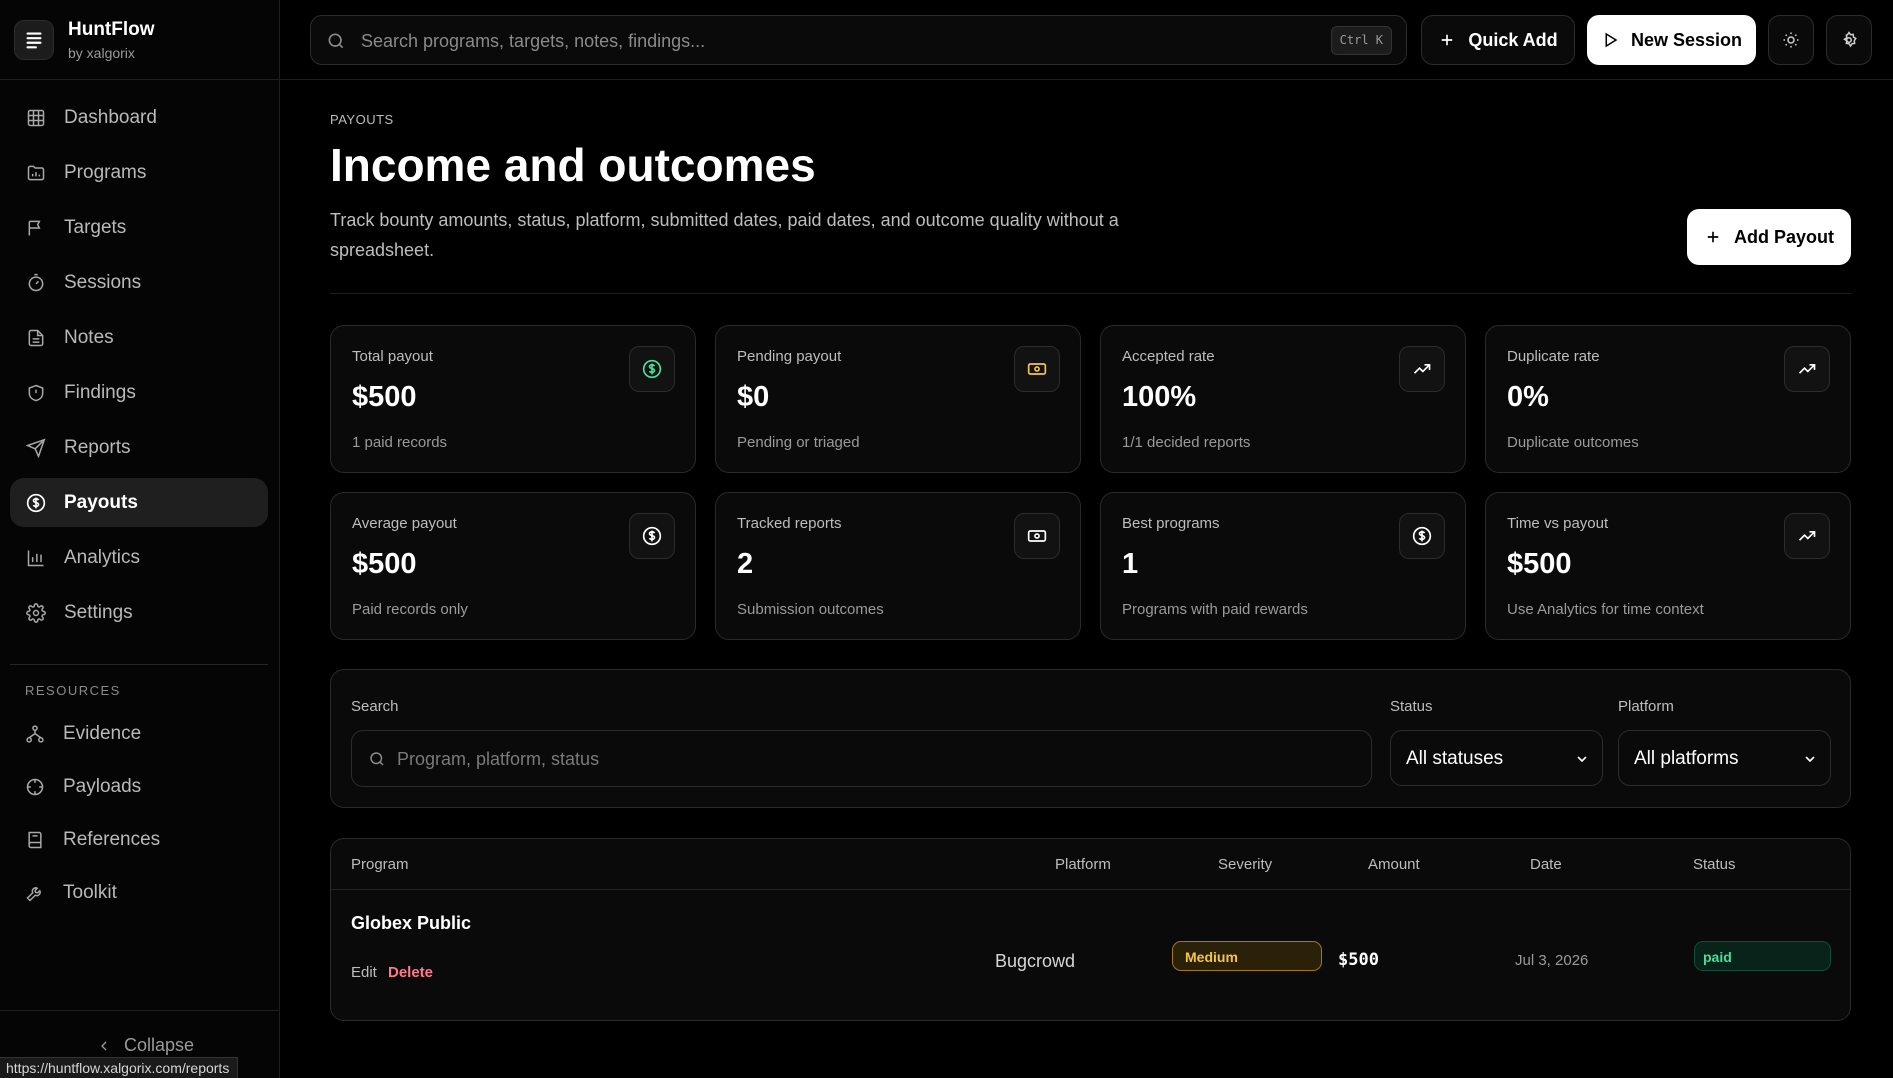 The height and width of the screenshot is (1078, 1893). I want to click on status-select-value: All statuses, so click(1455, 758).